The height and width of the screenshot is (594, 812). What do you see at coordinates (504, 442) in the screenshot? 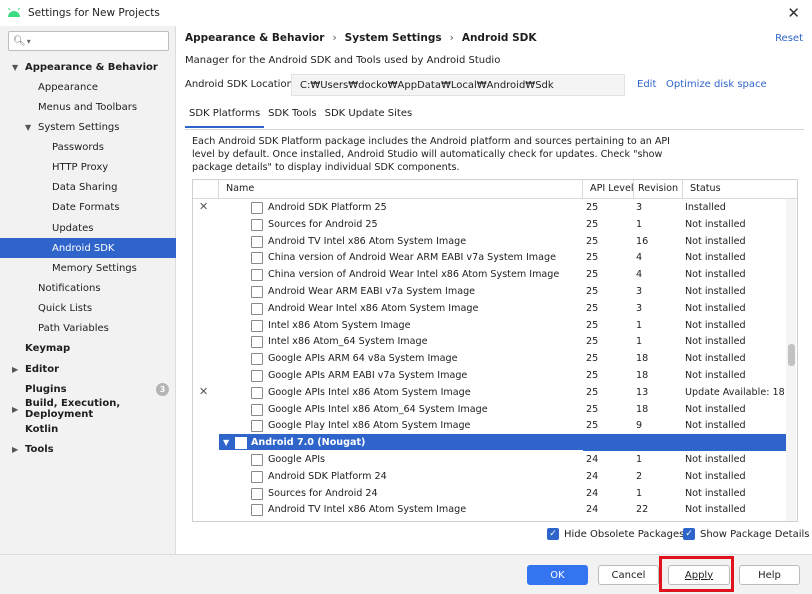
I see `package-group-row: ▼ Android 7.0 (Nougat)` at bounding box center [504, 442].